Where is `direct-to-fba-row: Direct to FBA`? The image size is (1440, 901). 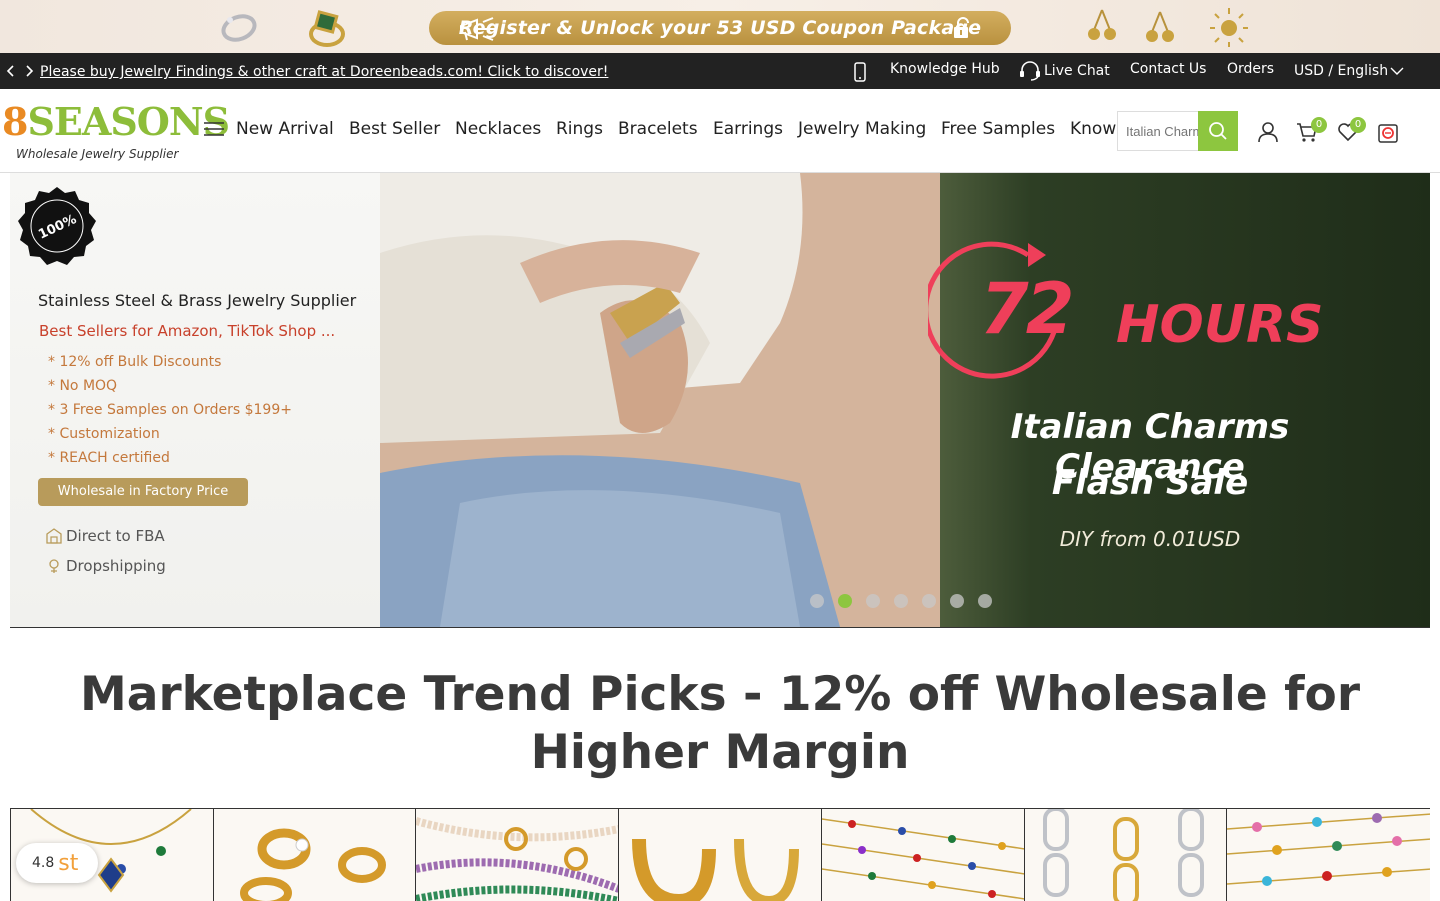 direct-to-fba-row: Direct to FBA is located at coordinates (105, 536).